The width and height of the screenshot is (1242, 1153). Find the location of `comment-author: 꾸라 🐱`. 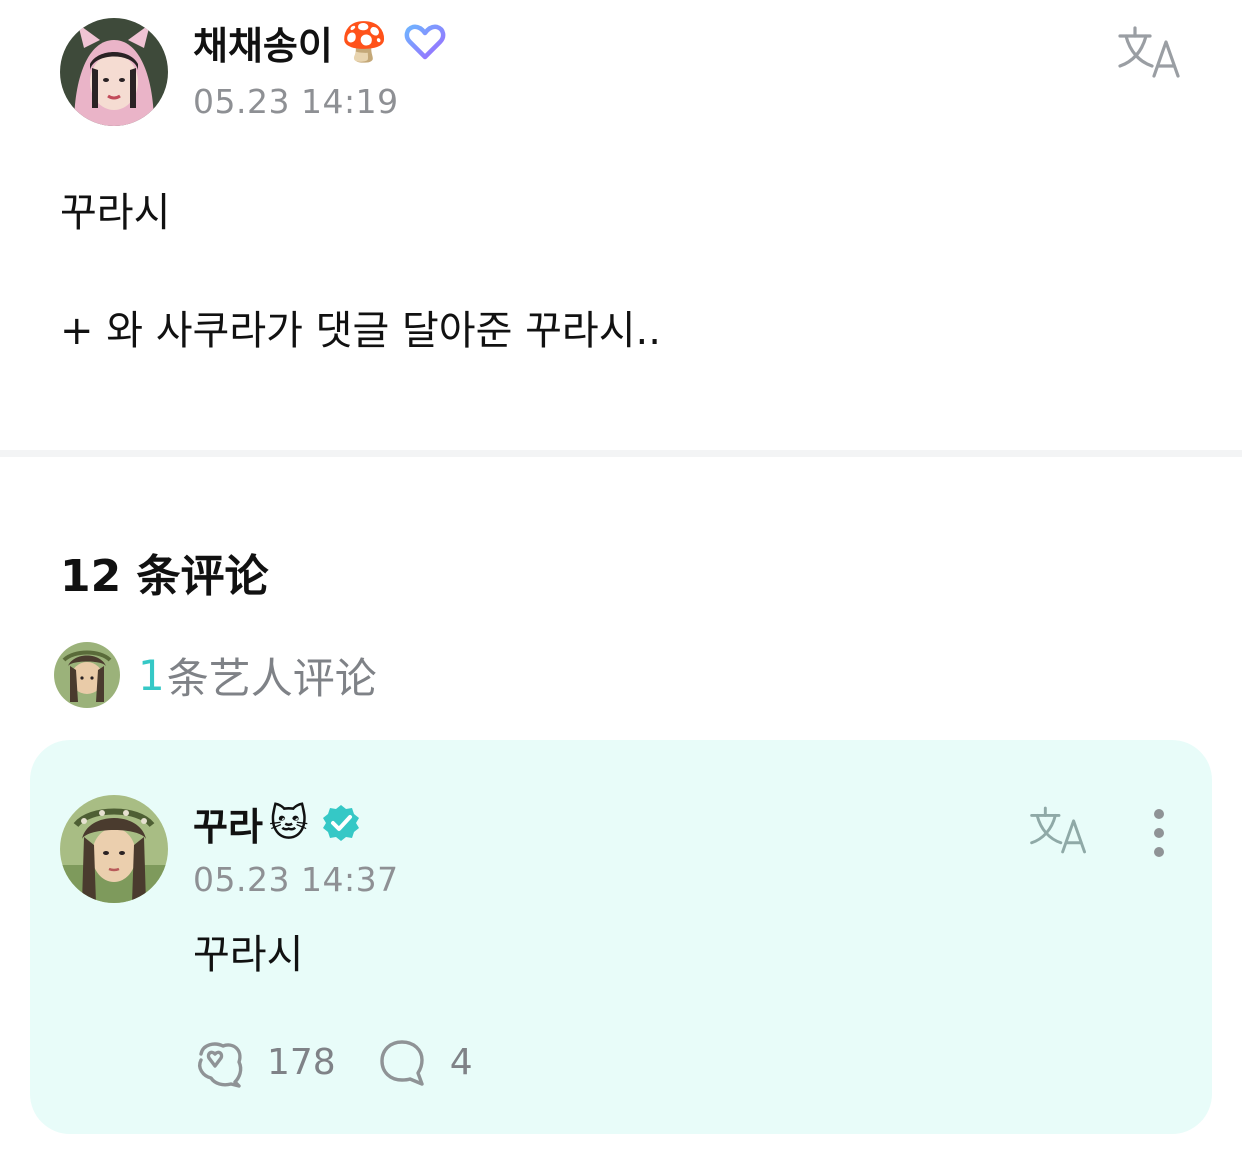

comment-author: 꾸라 🐱 is located at coordinates (277, 823).